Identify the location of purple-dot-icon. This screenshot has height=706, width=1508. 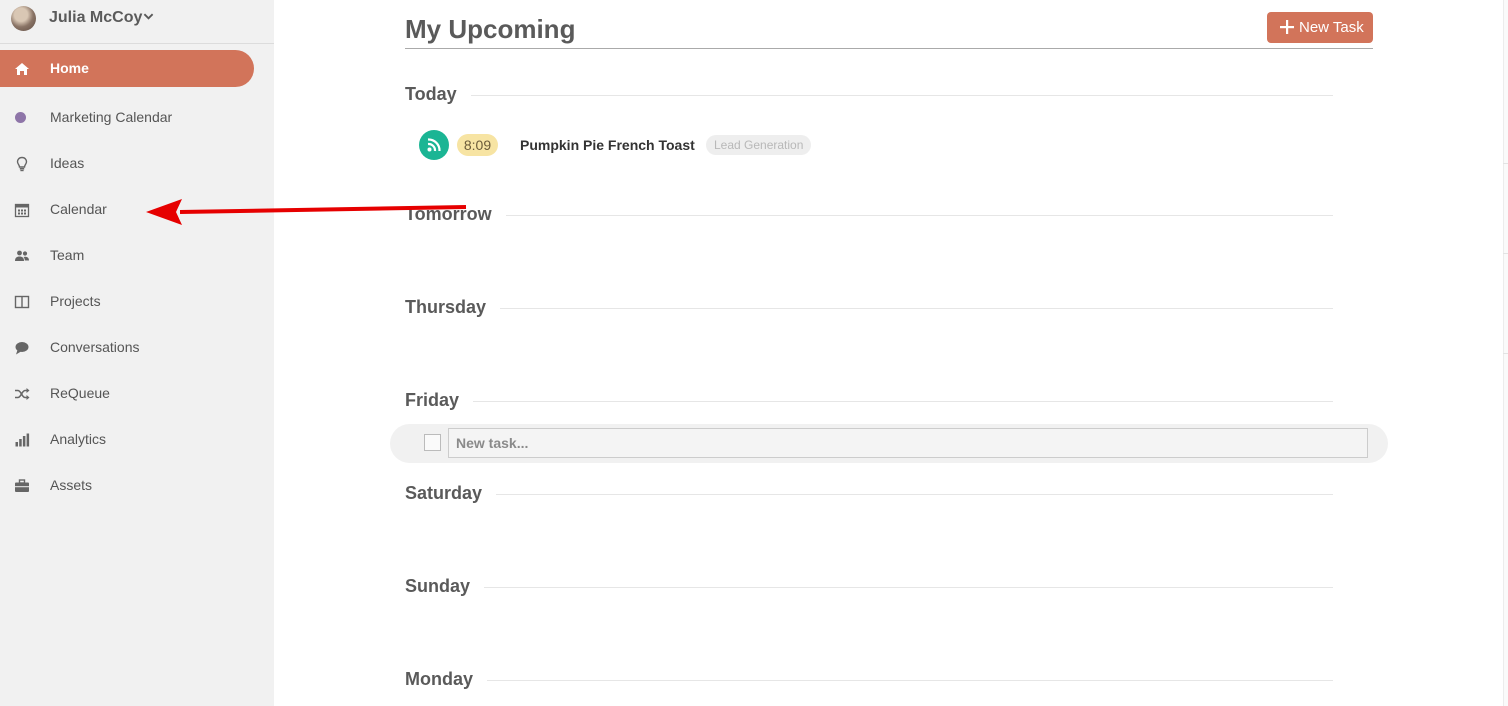
(20, 117).